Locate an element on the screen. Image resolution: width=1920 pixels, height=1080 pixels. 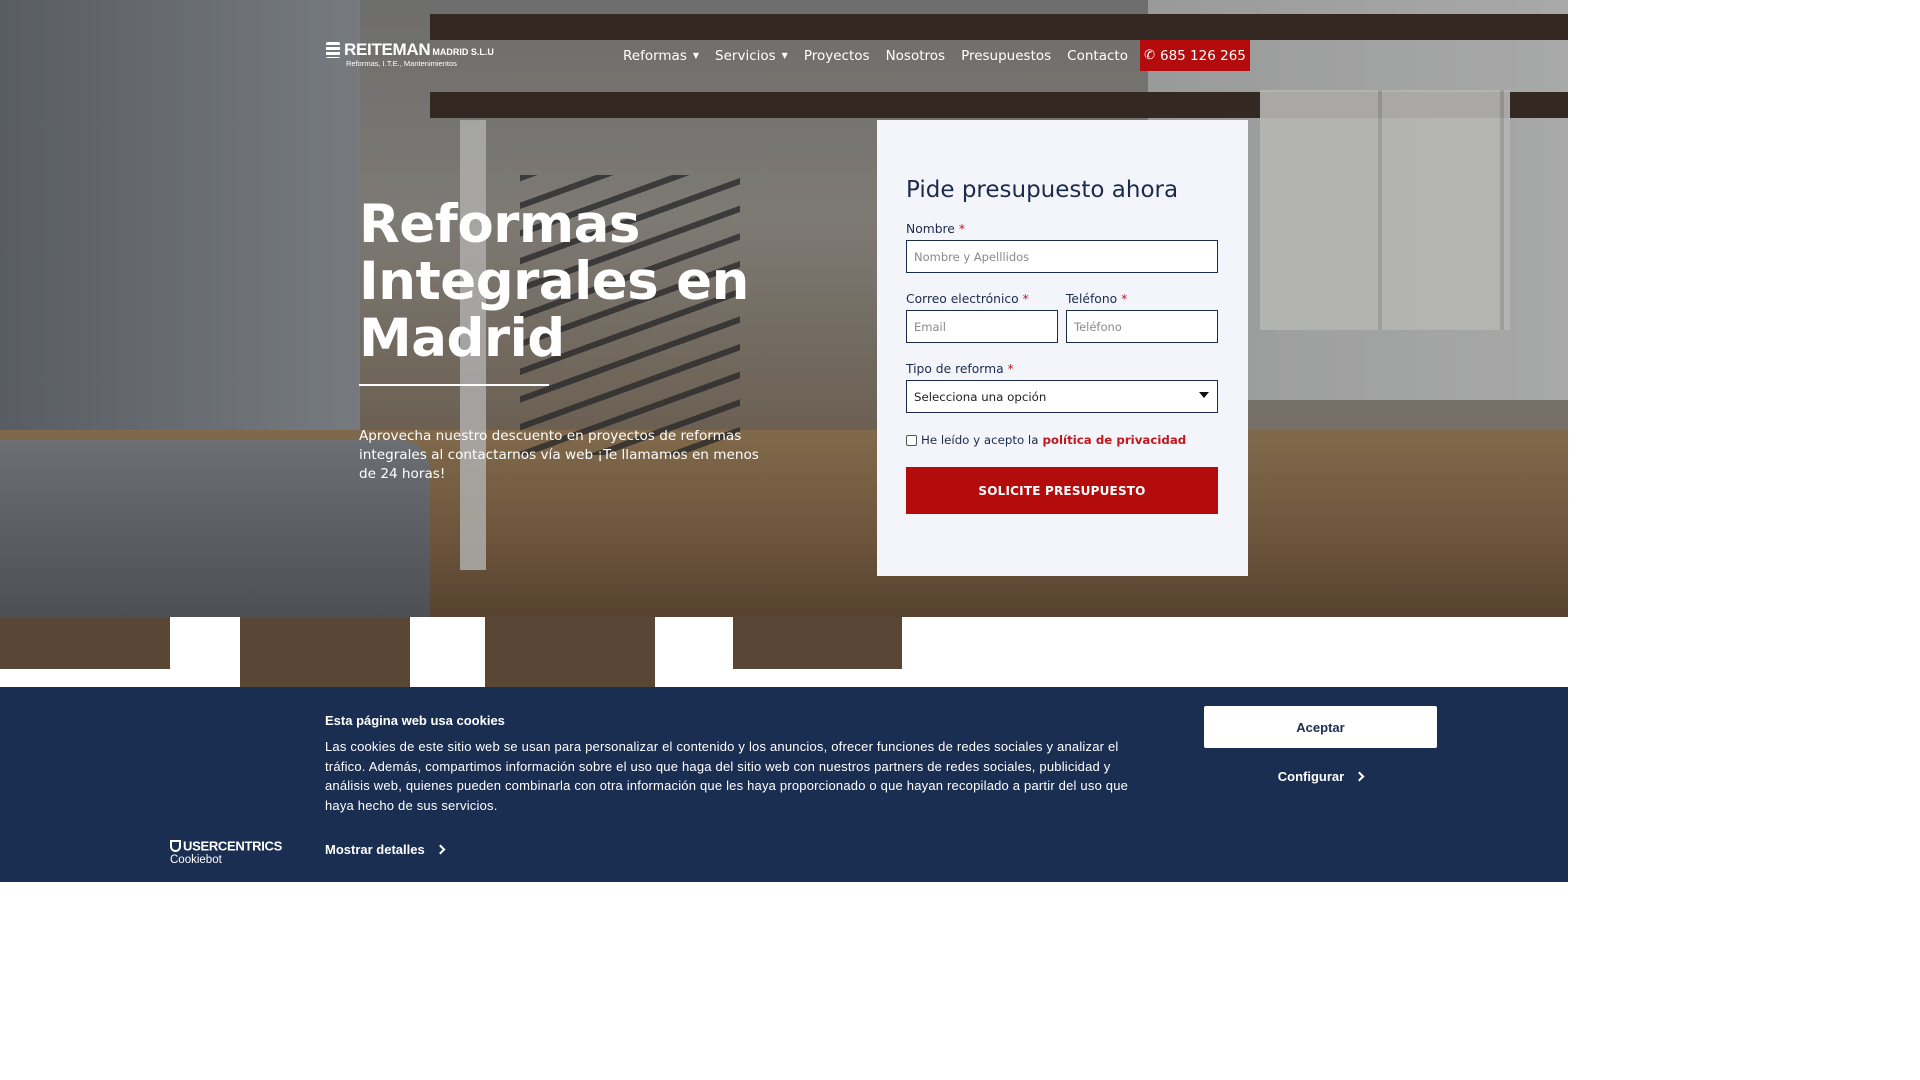
phone-label: Teléfono * is located at coordinates (1096, 299).